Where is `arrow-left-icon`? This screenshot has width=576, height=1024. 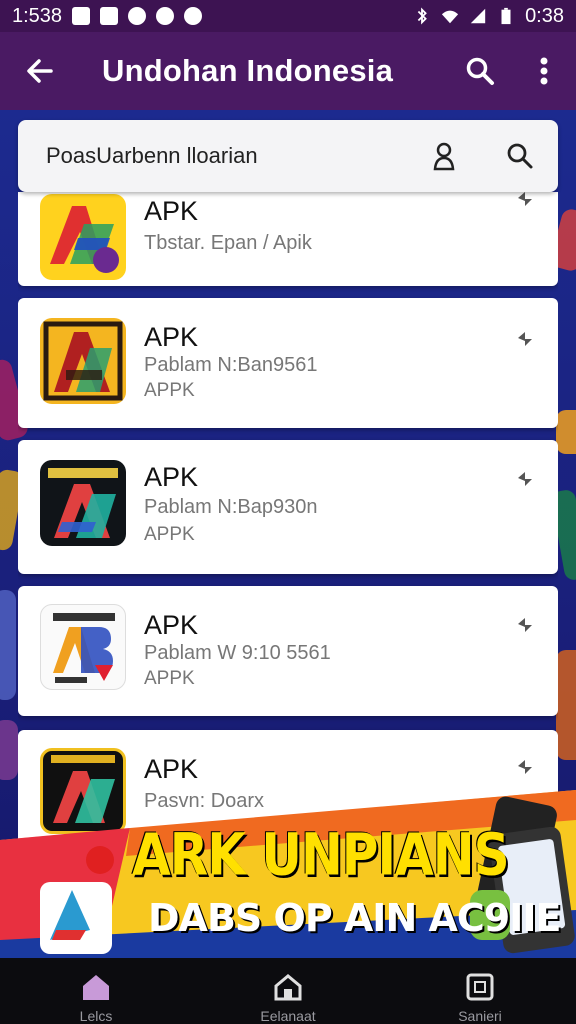
arrow-left-icon is located at coordinates (40, 71).